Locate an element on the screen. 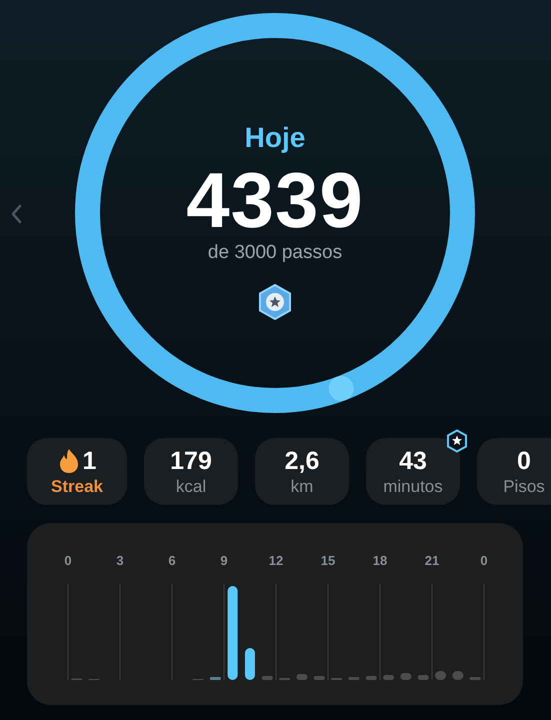  stat-value: 179 is located at coordinates (191, 461).